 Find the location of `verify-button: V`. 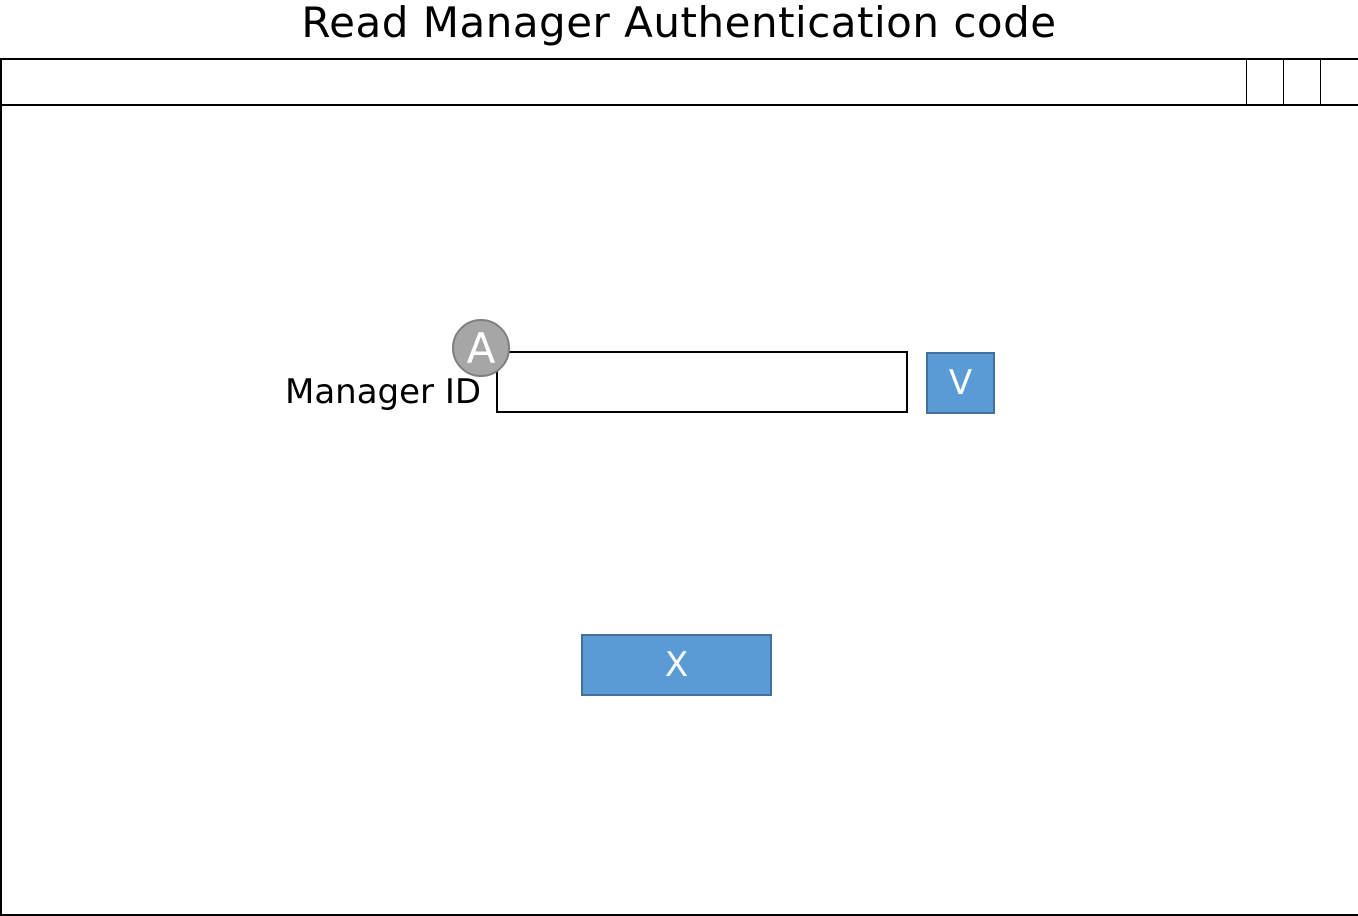

verify-button: V is located at coordinates (960, 383).